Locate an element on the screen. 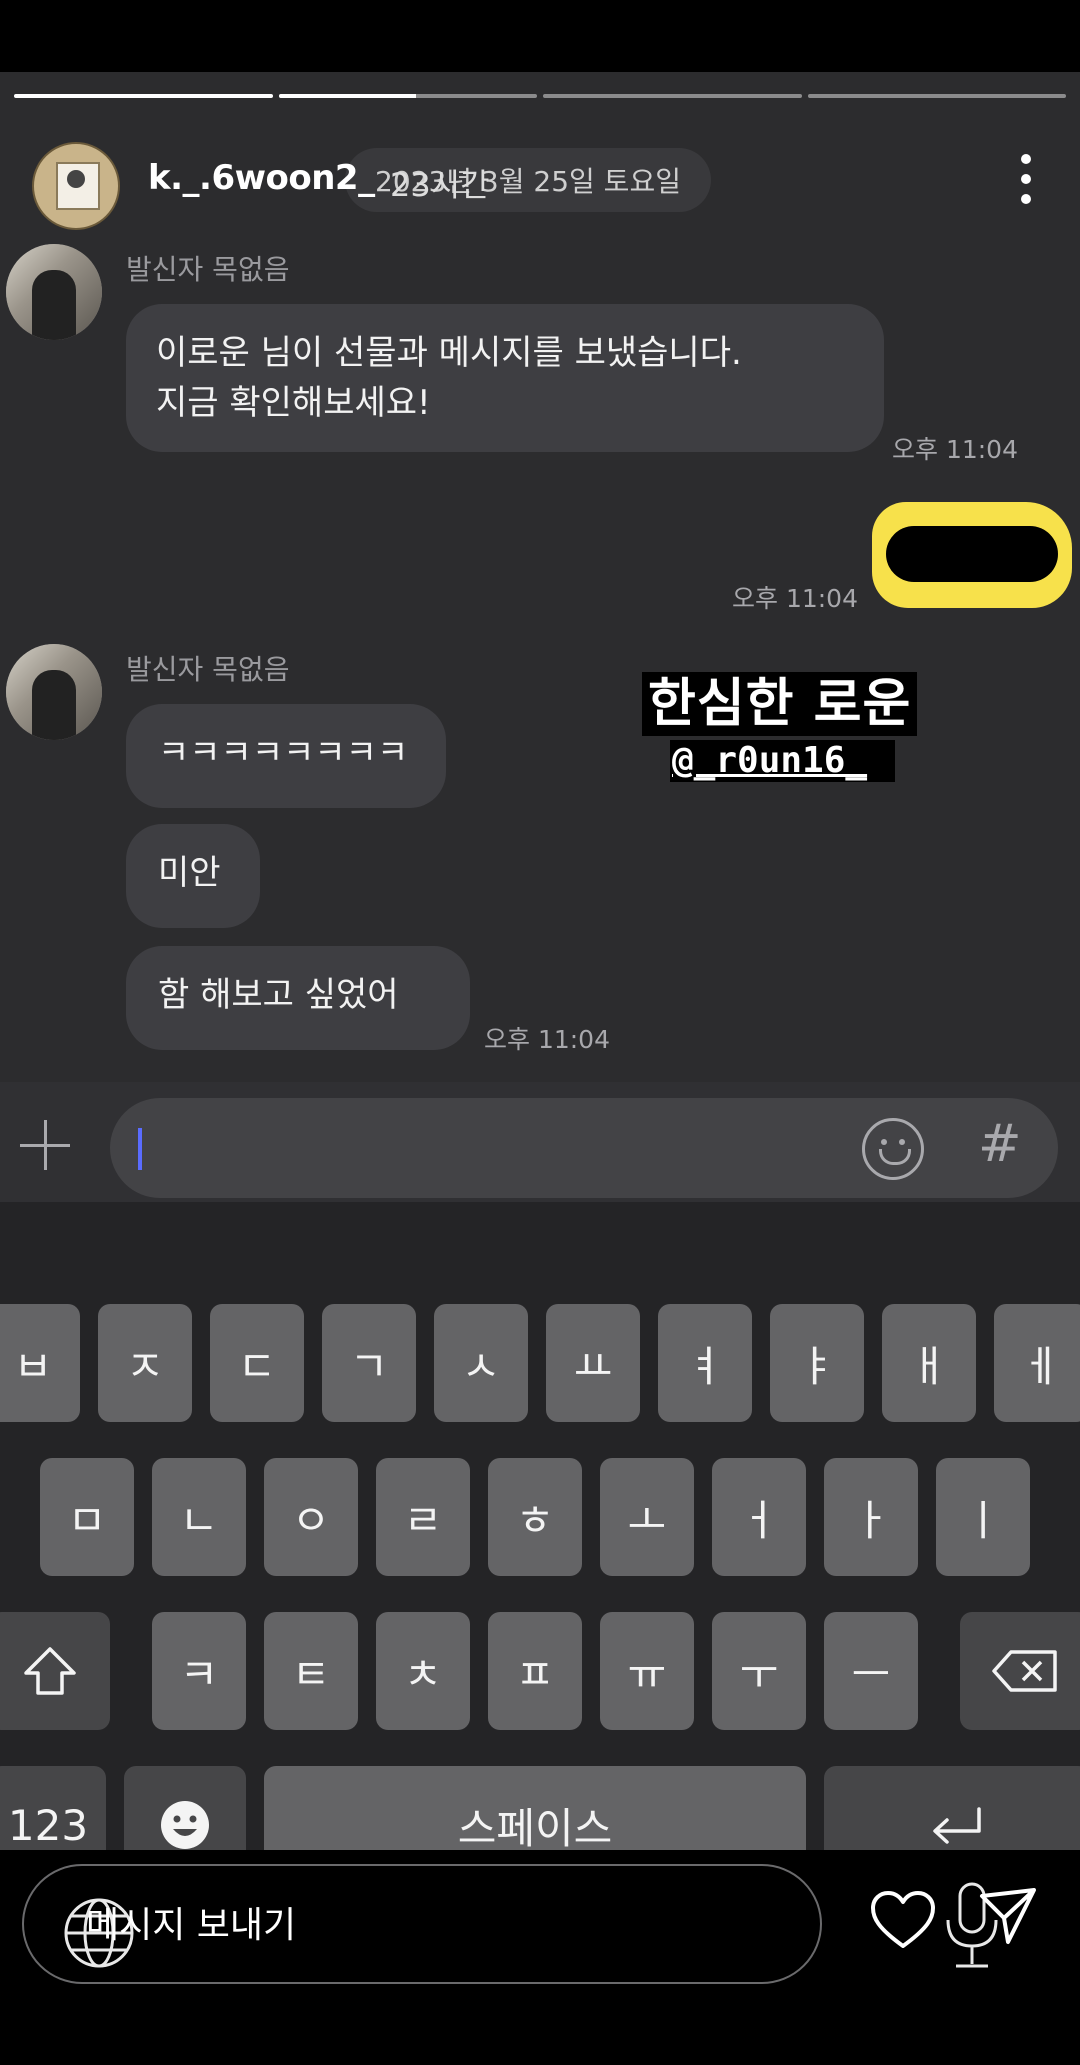 The width and height of the screenshot is (1080, 2065). more-options-icon is located at coordinates (1026, 179).